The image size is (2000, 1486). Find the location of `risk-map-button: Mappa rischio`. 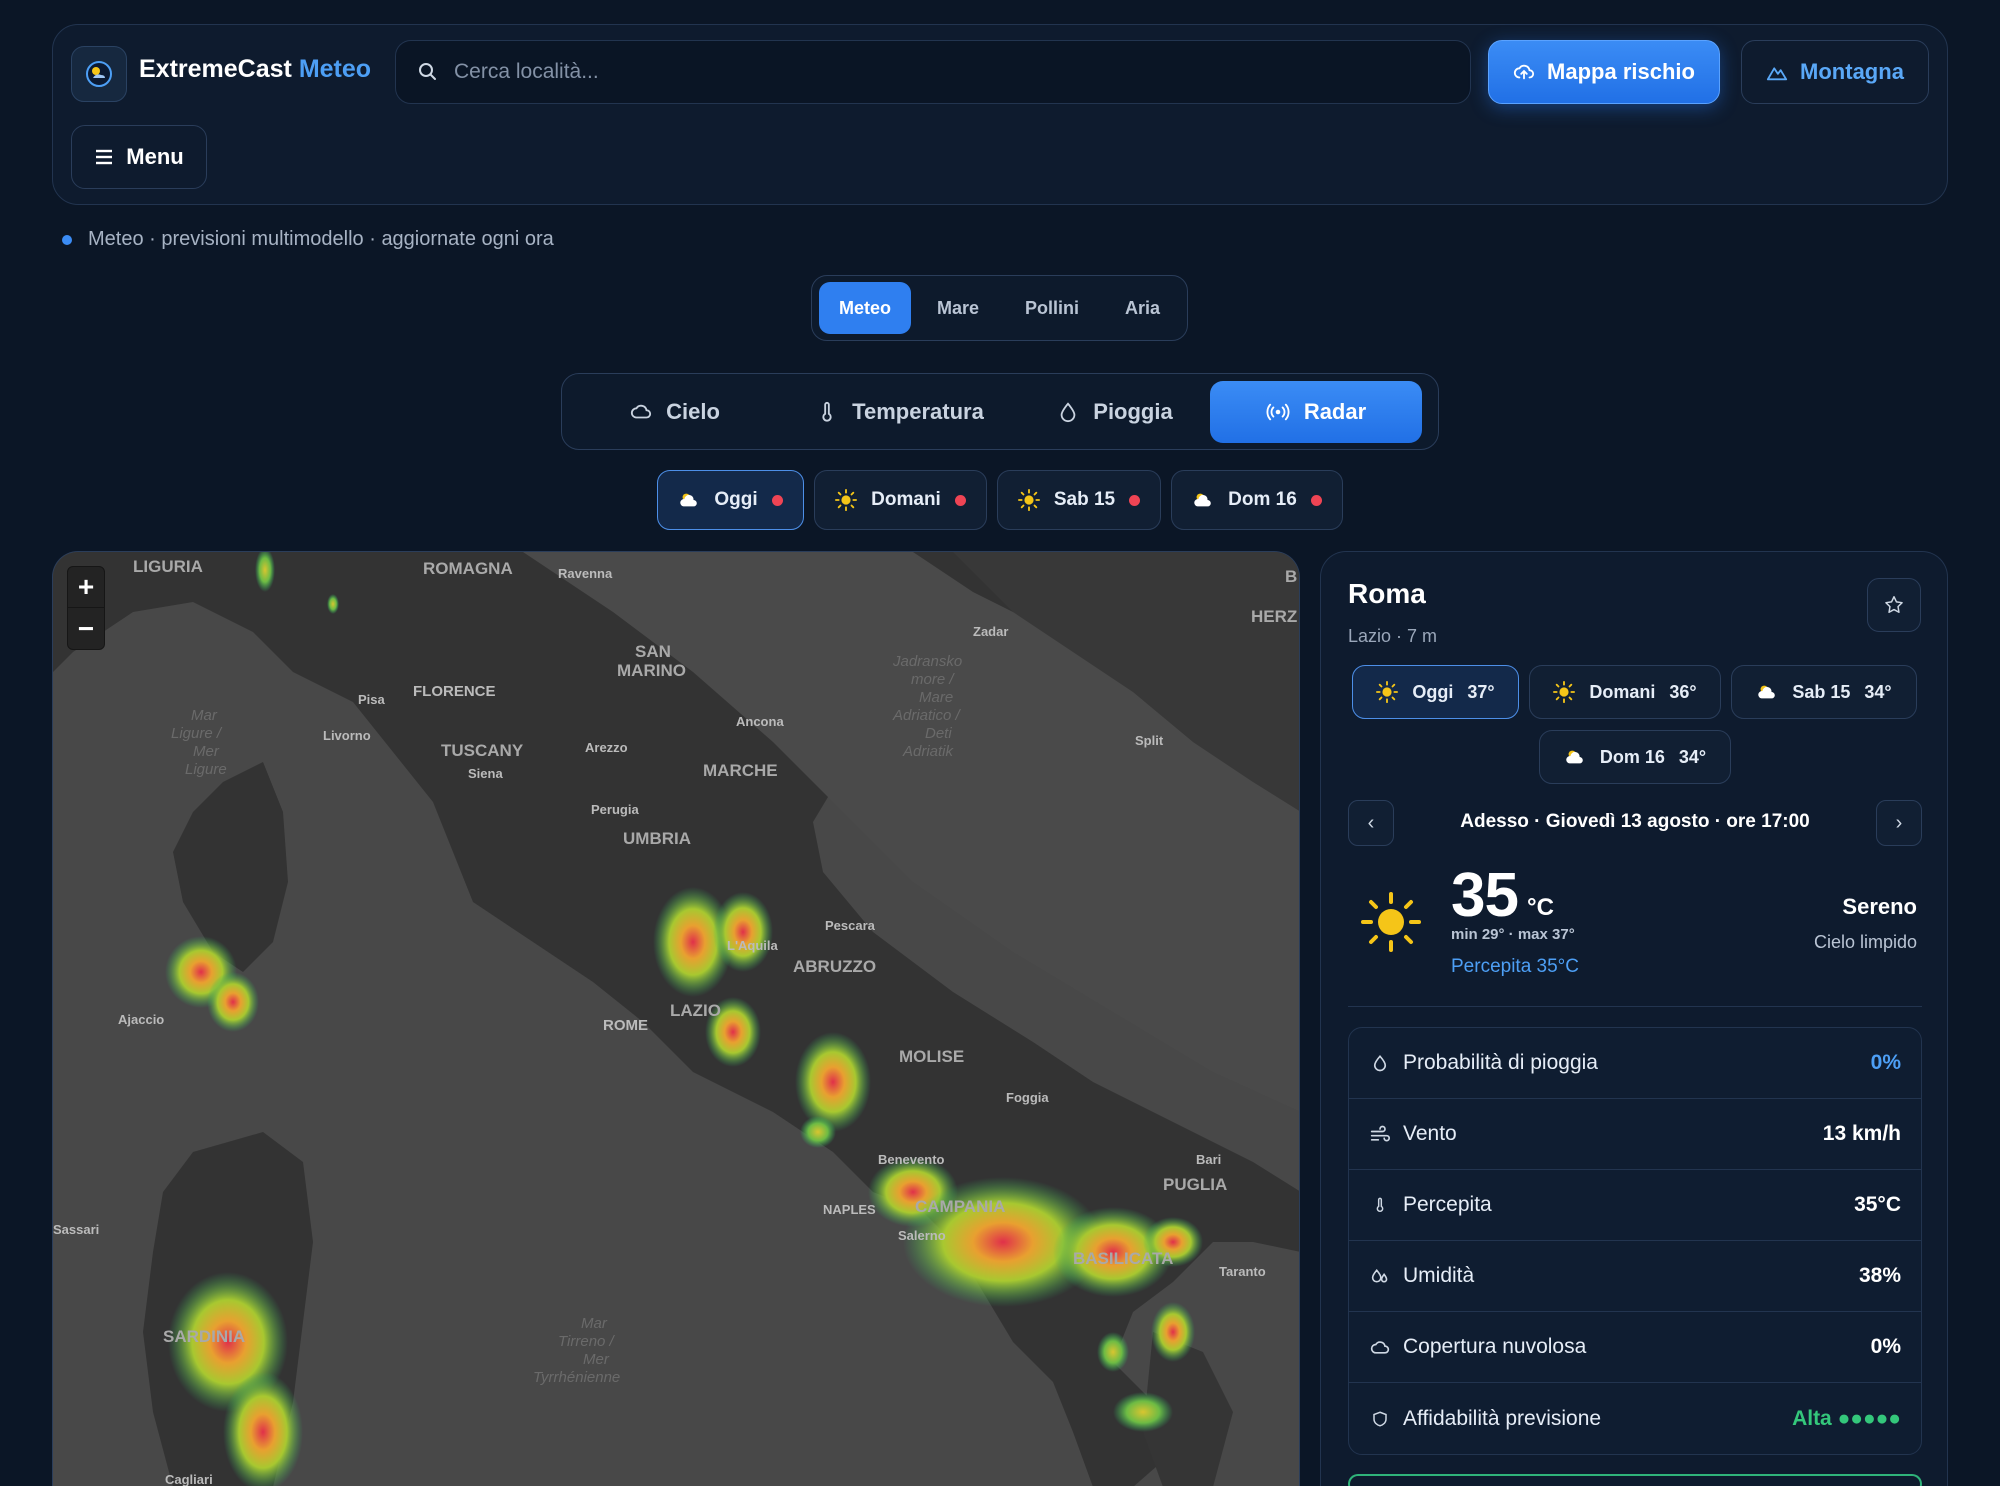

risk-map-button: Mappa rischio is located at coordinates (1604, 72).